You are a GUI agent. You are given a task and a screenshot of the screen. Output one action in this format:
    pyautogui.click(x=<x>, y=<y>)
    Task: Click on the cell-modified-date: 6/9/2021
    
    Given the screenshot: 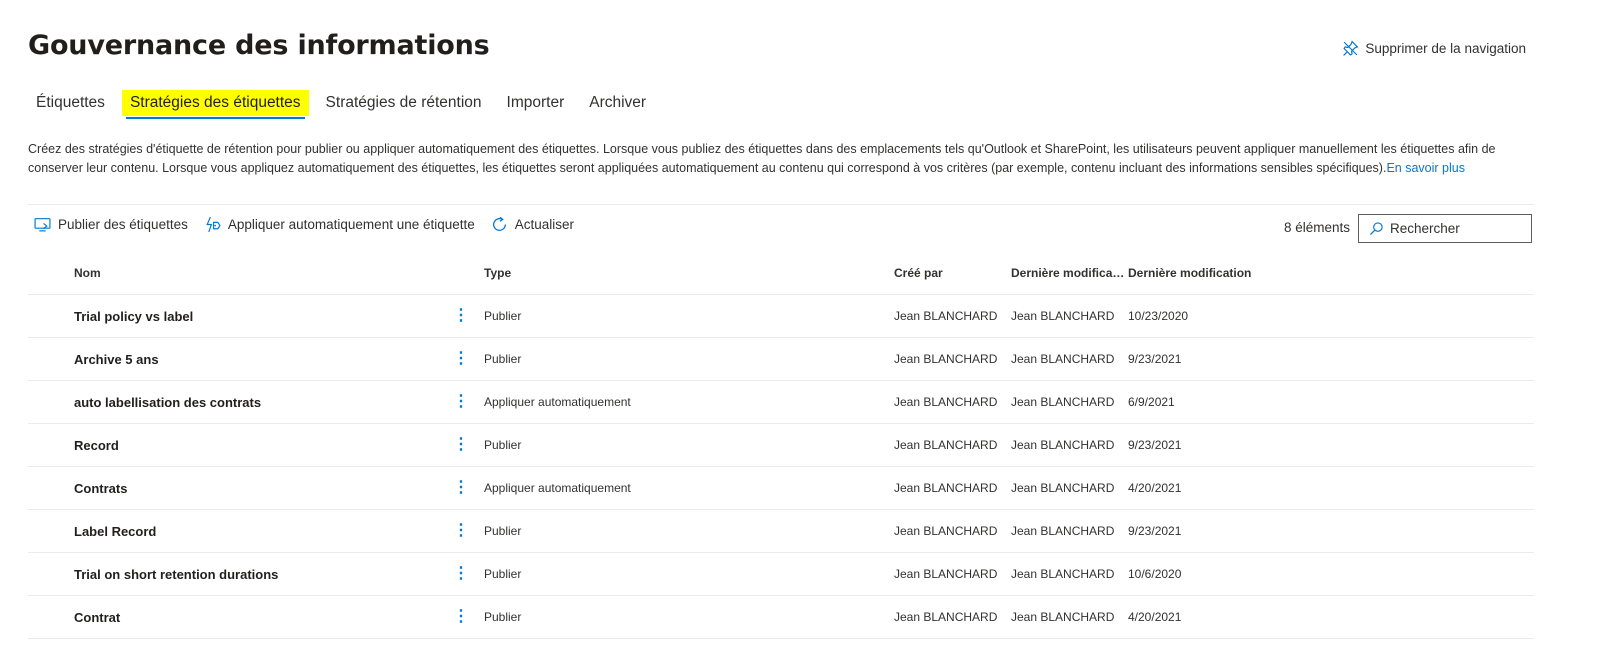 What is the action you would take?
    pyautogui.click(x=1151, y=402)
    